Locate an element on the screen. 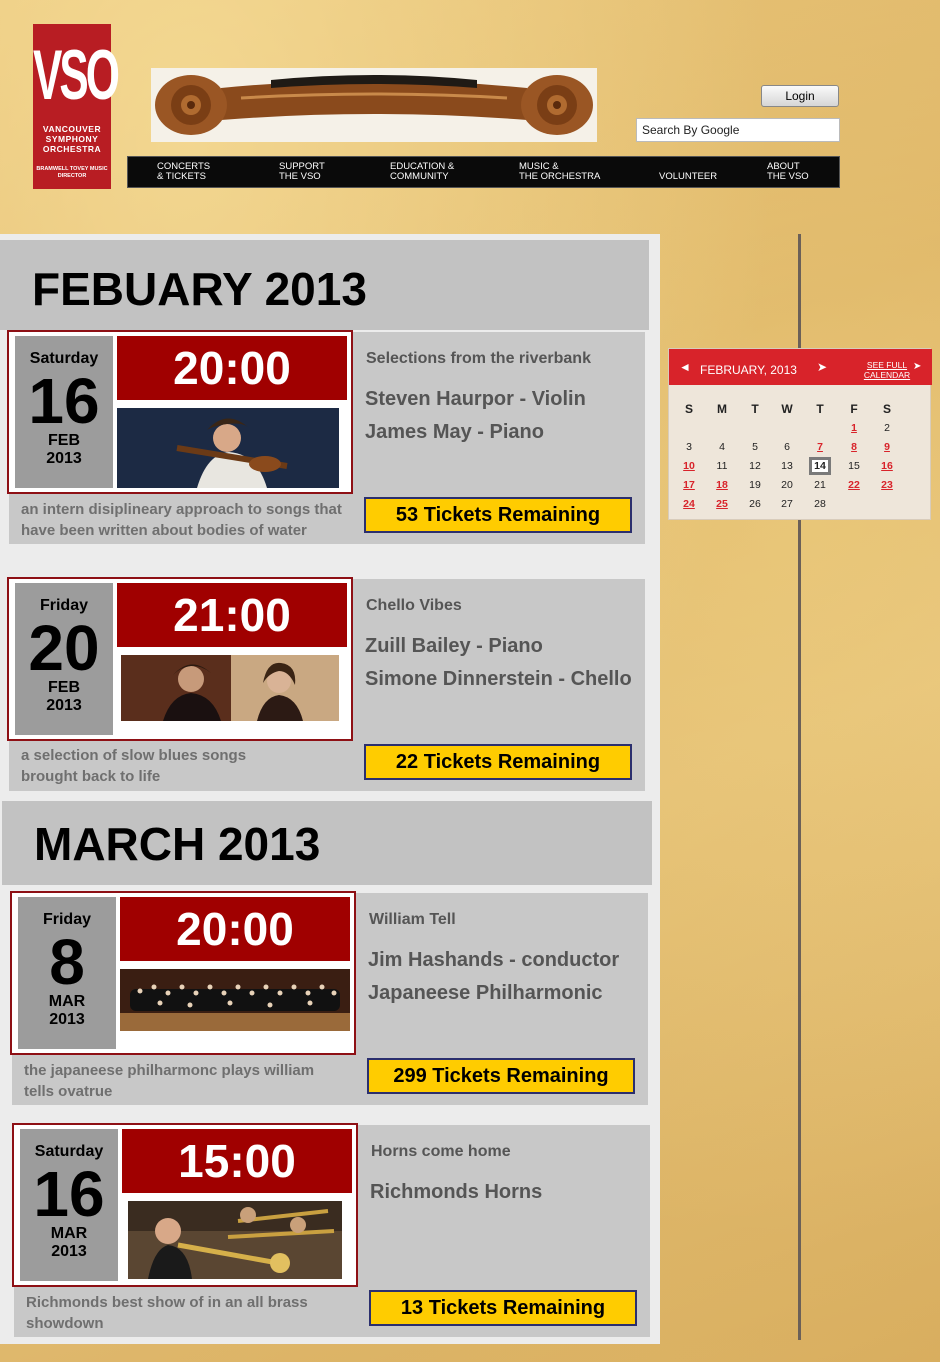 This screenshot has width=940, height=1362. calendar-day: 13 is located at coordinates (787, 466).